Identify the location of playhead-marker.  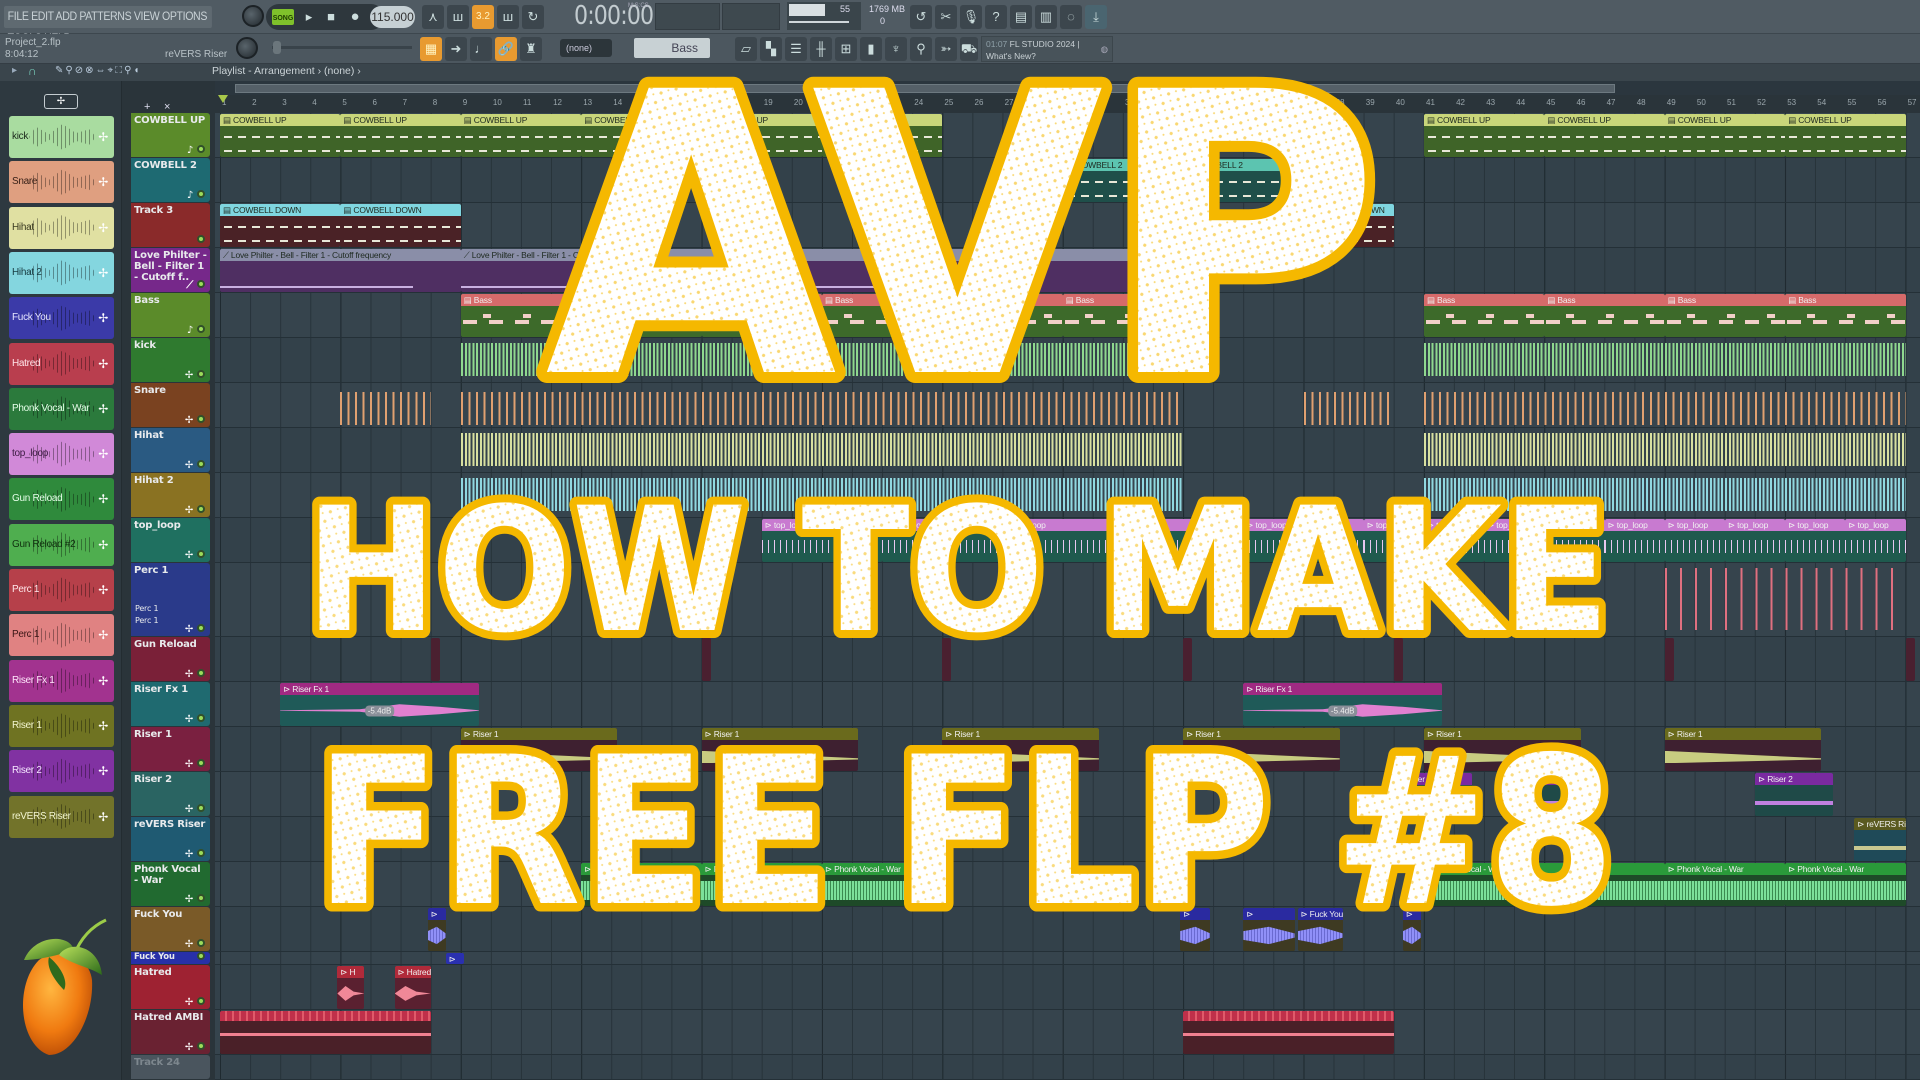
(223, 99).